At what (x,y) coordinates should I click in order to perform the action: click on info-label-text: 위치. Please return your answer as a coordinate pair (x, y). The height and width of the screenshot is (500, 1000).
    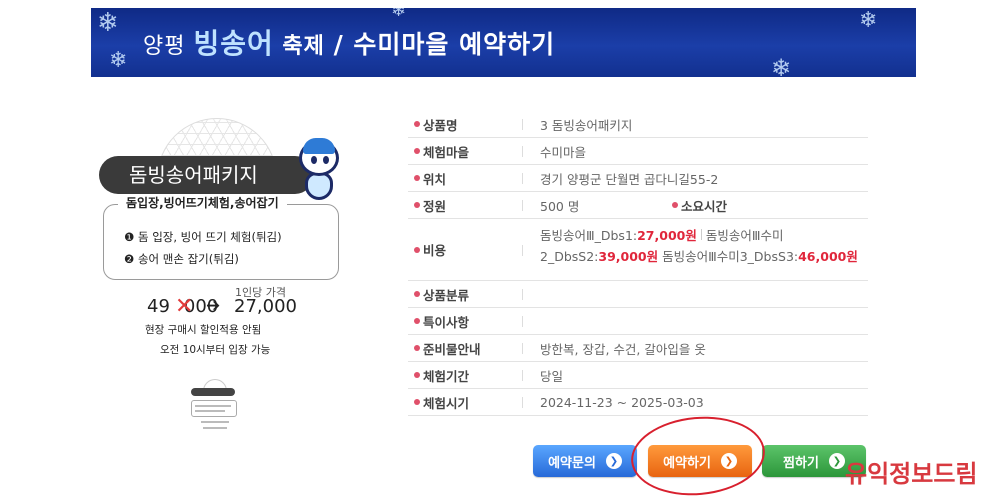
    Looking at the image, I should click on (435, 179).